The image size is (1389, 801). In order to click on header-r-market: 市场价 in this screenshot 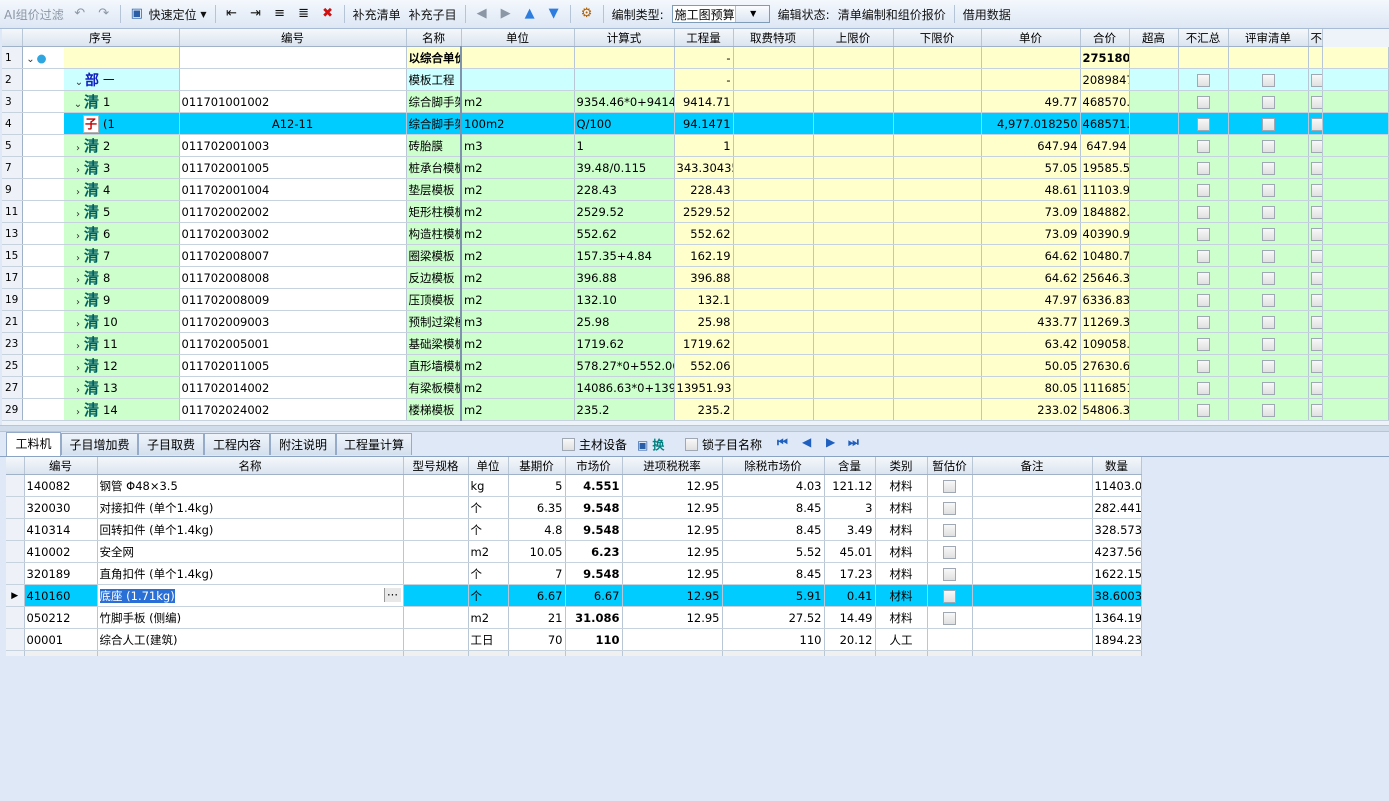, I will do `click(594, 466)`.